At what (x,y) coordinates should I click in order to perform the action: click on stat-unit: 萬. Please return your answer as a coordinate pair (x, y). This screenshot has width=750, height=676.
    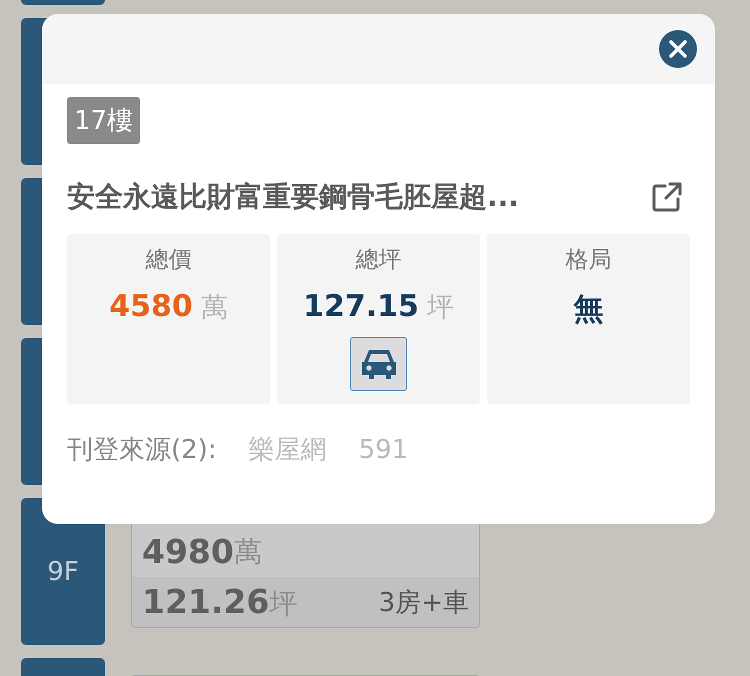
    Looking at the image, I should click on (214, 308).